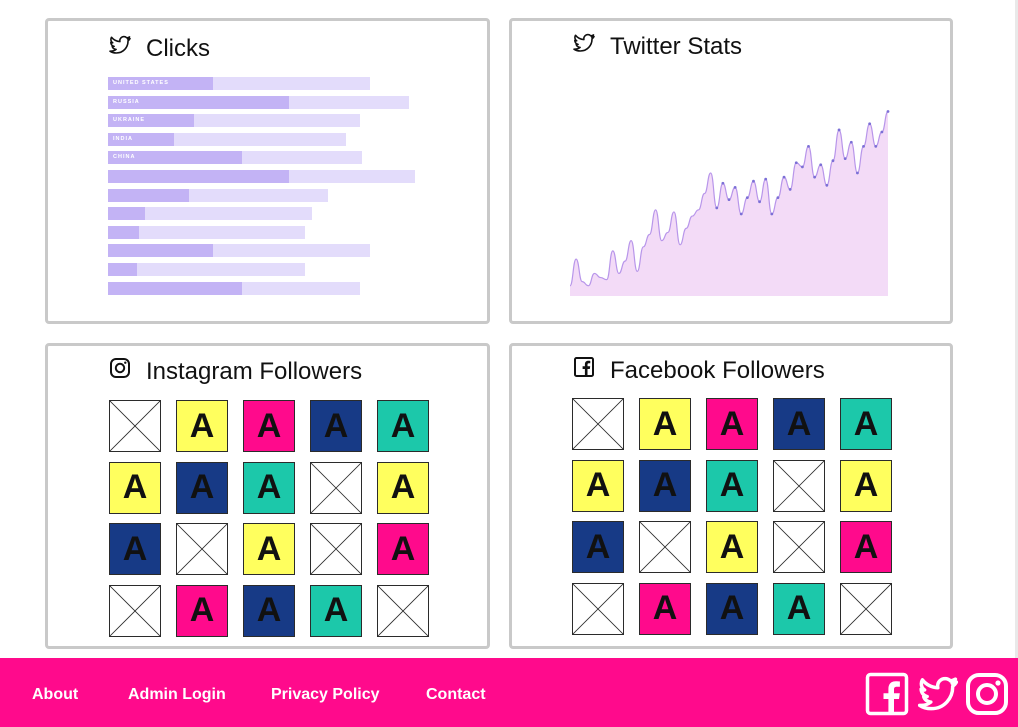 This screenshot has width=1018, height=727. I want to click on footer-link-admin-login: Admin Login, so click(177, 695).